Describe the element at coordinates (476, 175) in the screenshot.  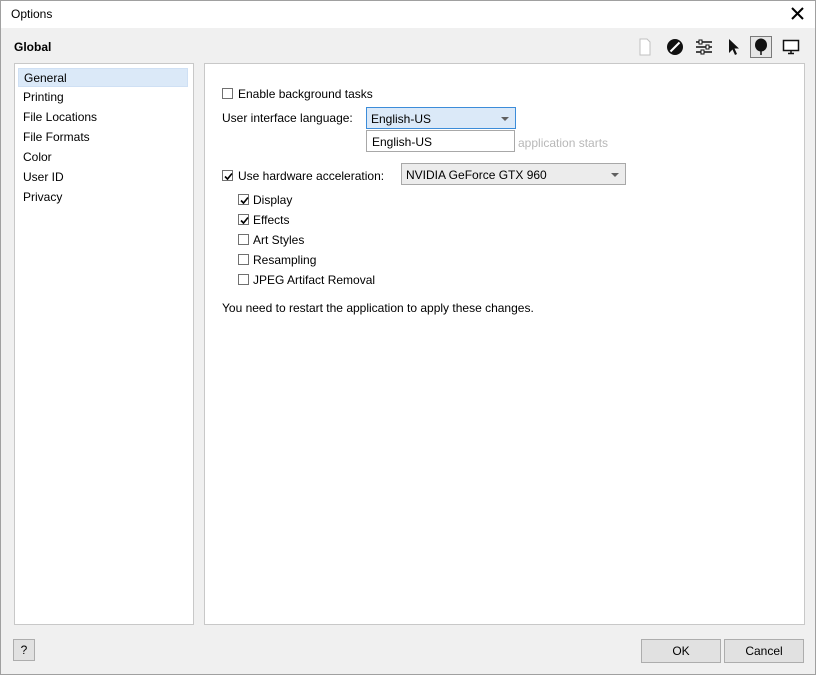
I see `gpu-value: NVIDIA GeForce GTX 960` at that location.